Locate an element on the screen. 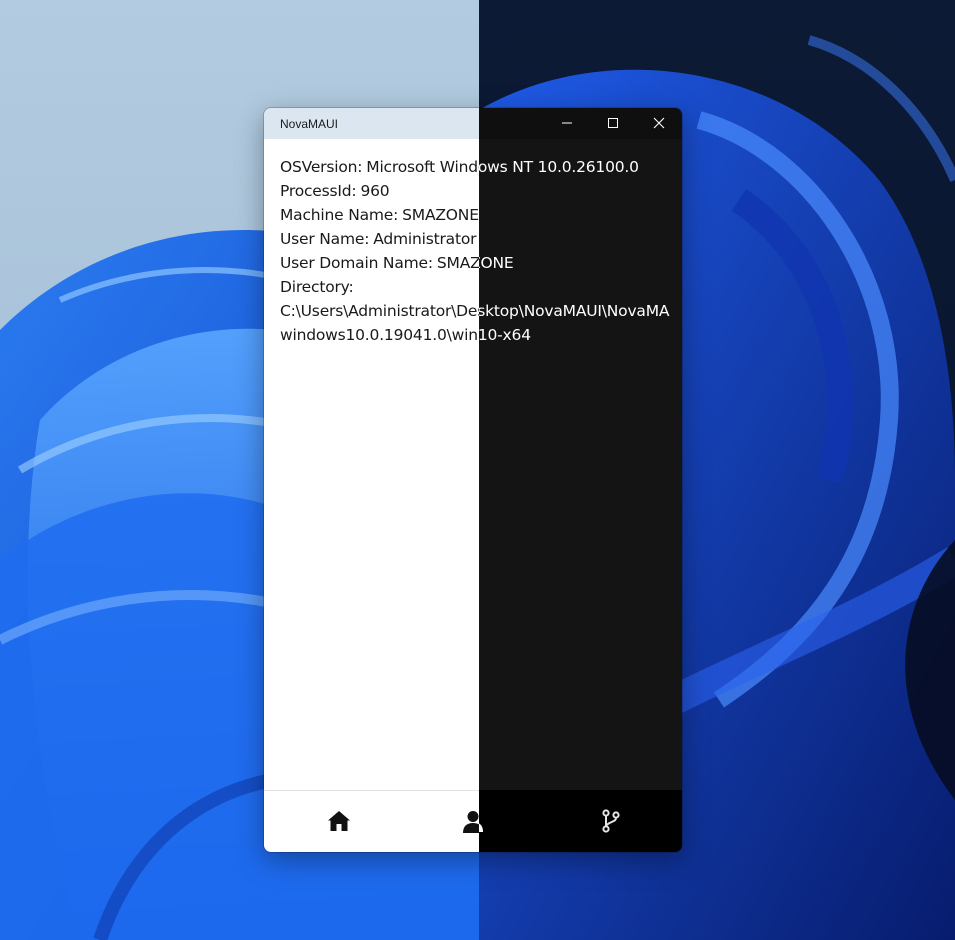 Image resolution: width=955 pixels, height=940 pixels. close-icon is located at coordinates (659, 123).